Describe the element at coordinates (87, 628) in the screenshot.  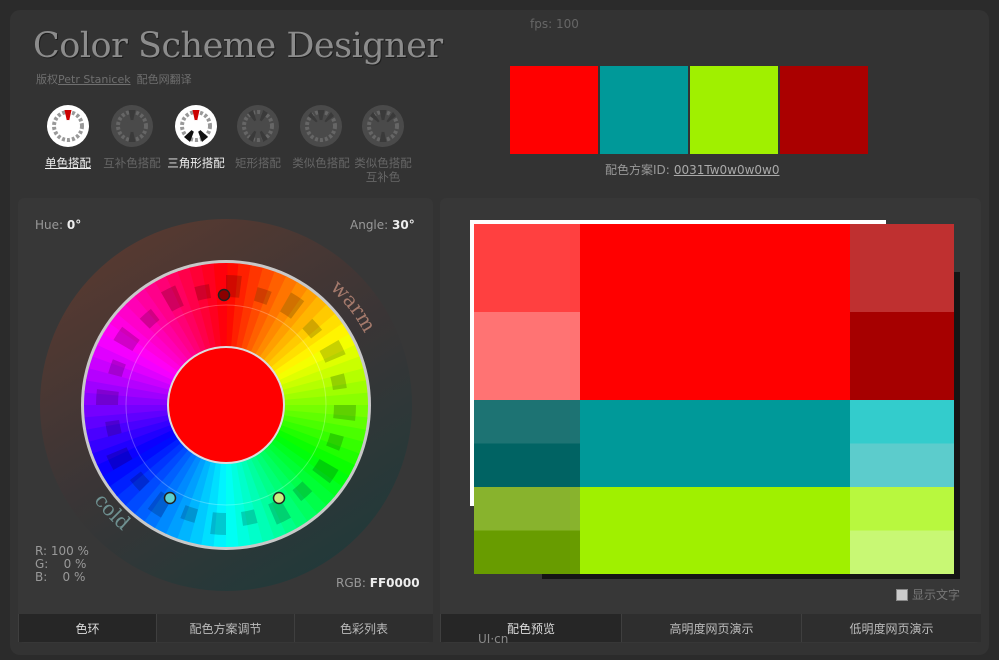
I see `tab-color-wheel: 色环` at that location.